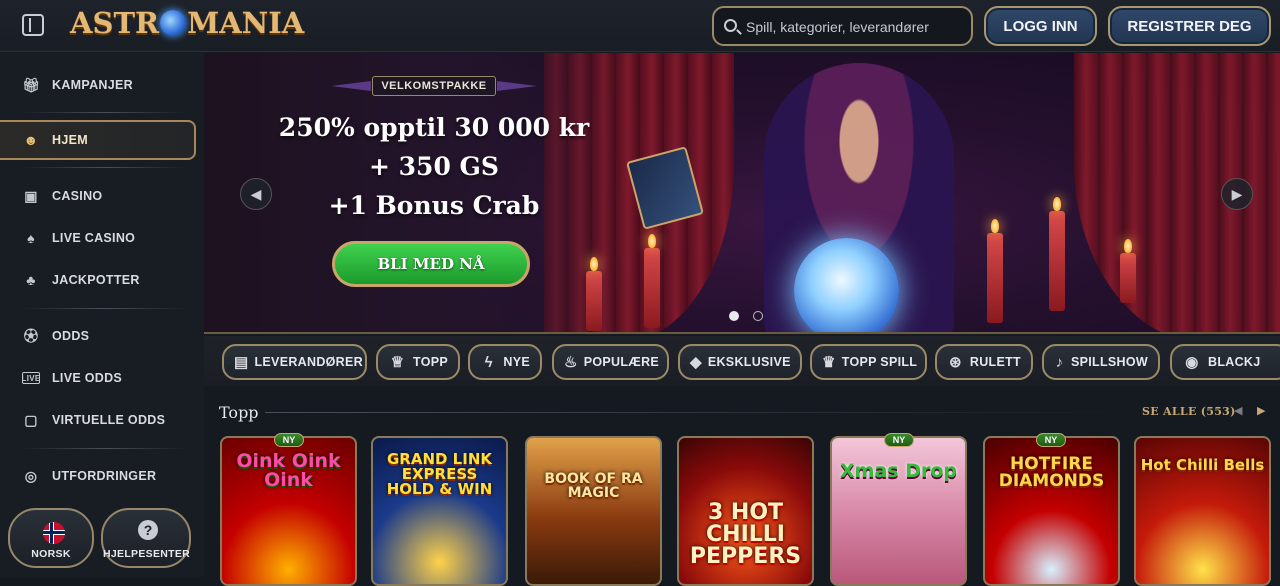 The width and height of the screenshot is (1280, 586). Describe the element at coordinates (31, 419) in the screenshot. I see `virtual-screen-icon: ▢` at that location.